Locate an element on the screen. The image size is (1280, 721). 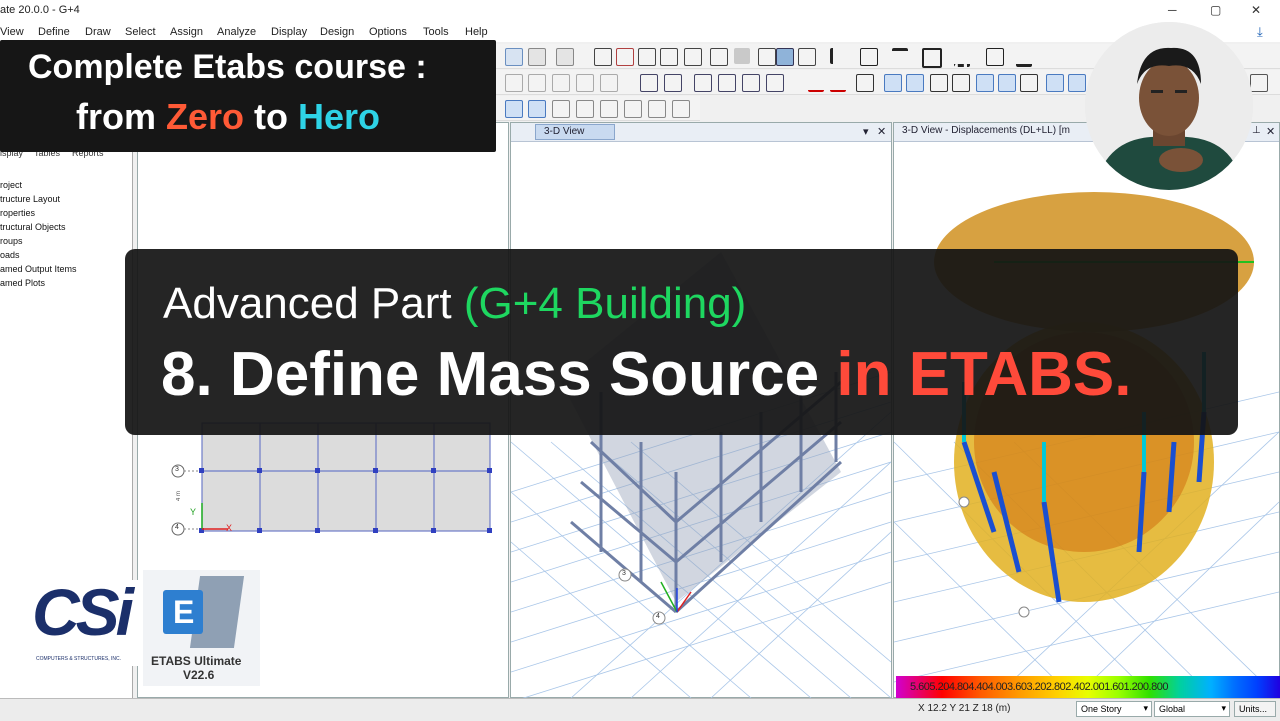
maximize-button: ▢ is located at coordinates (1215, 10).